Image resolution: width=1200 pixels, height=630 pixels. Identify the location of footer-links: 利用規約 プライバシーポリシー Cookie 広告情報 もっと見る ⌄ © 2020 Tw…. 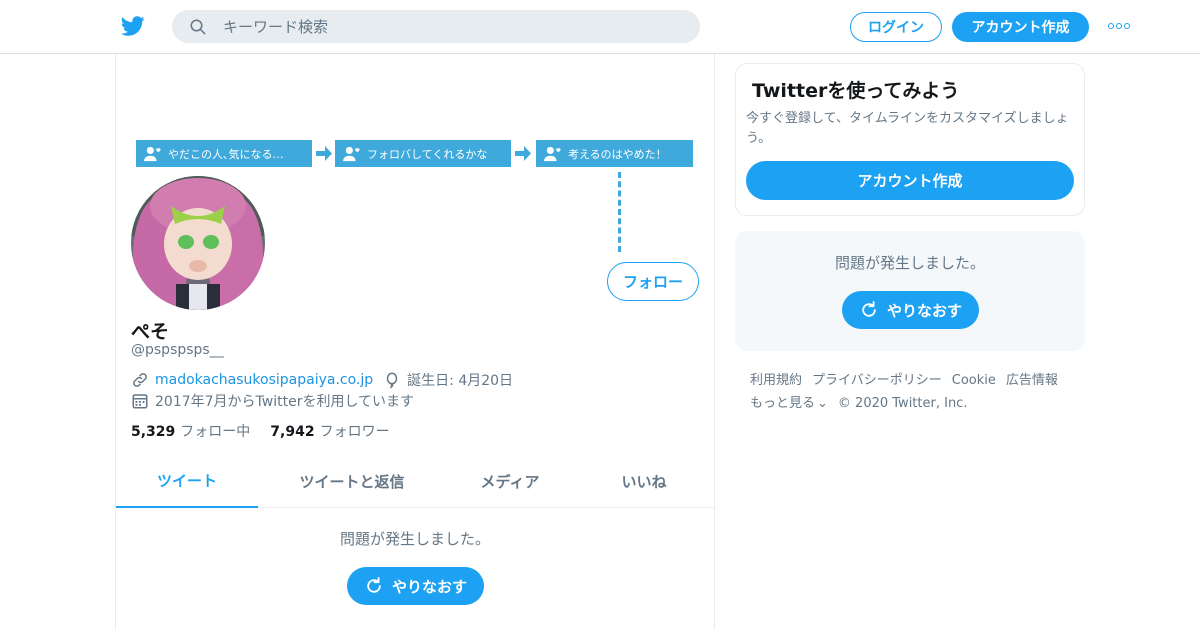
(915, 392).